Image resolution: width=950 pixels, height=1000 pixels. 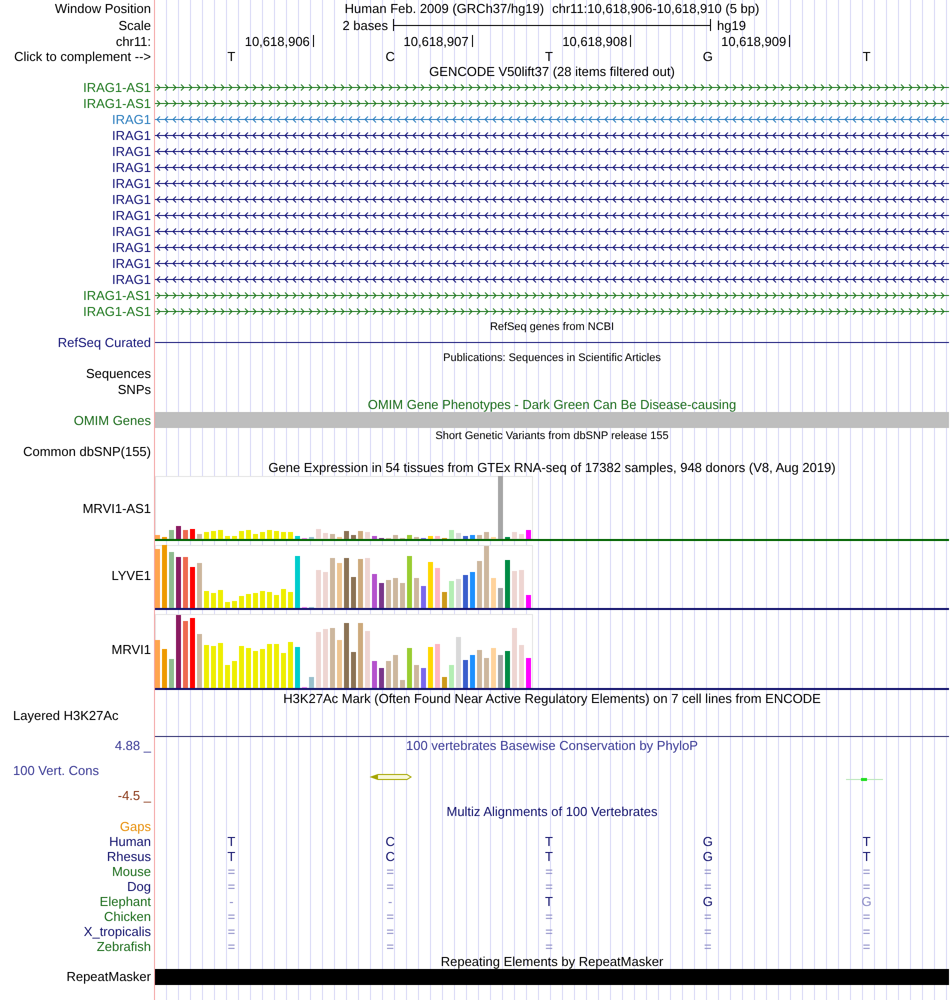 I want to click on species-label: Mouse, so click(x=131, y=871).